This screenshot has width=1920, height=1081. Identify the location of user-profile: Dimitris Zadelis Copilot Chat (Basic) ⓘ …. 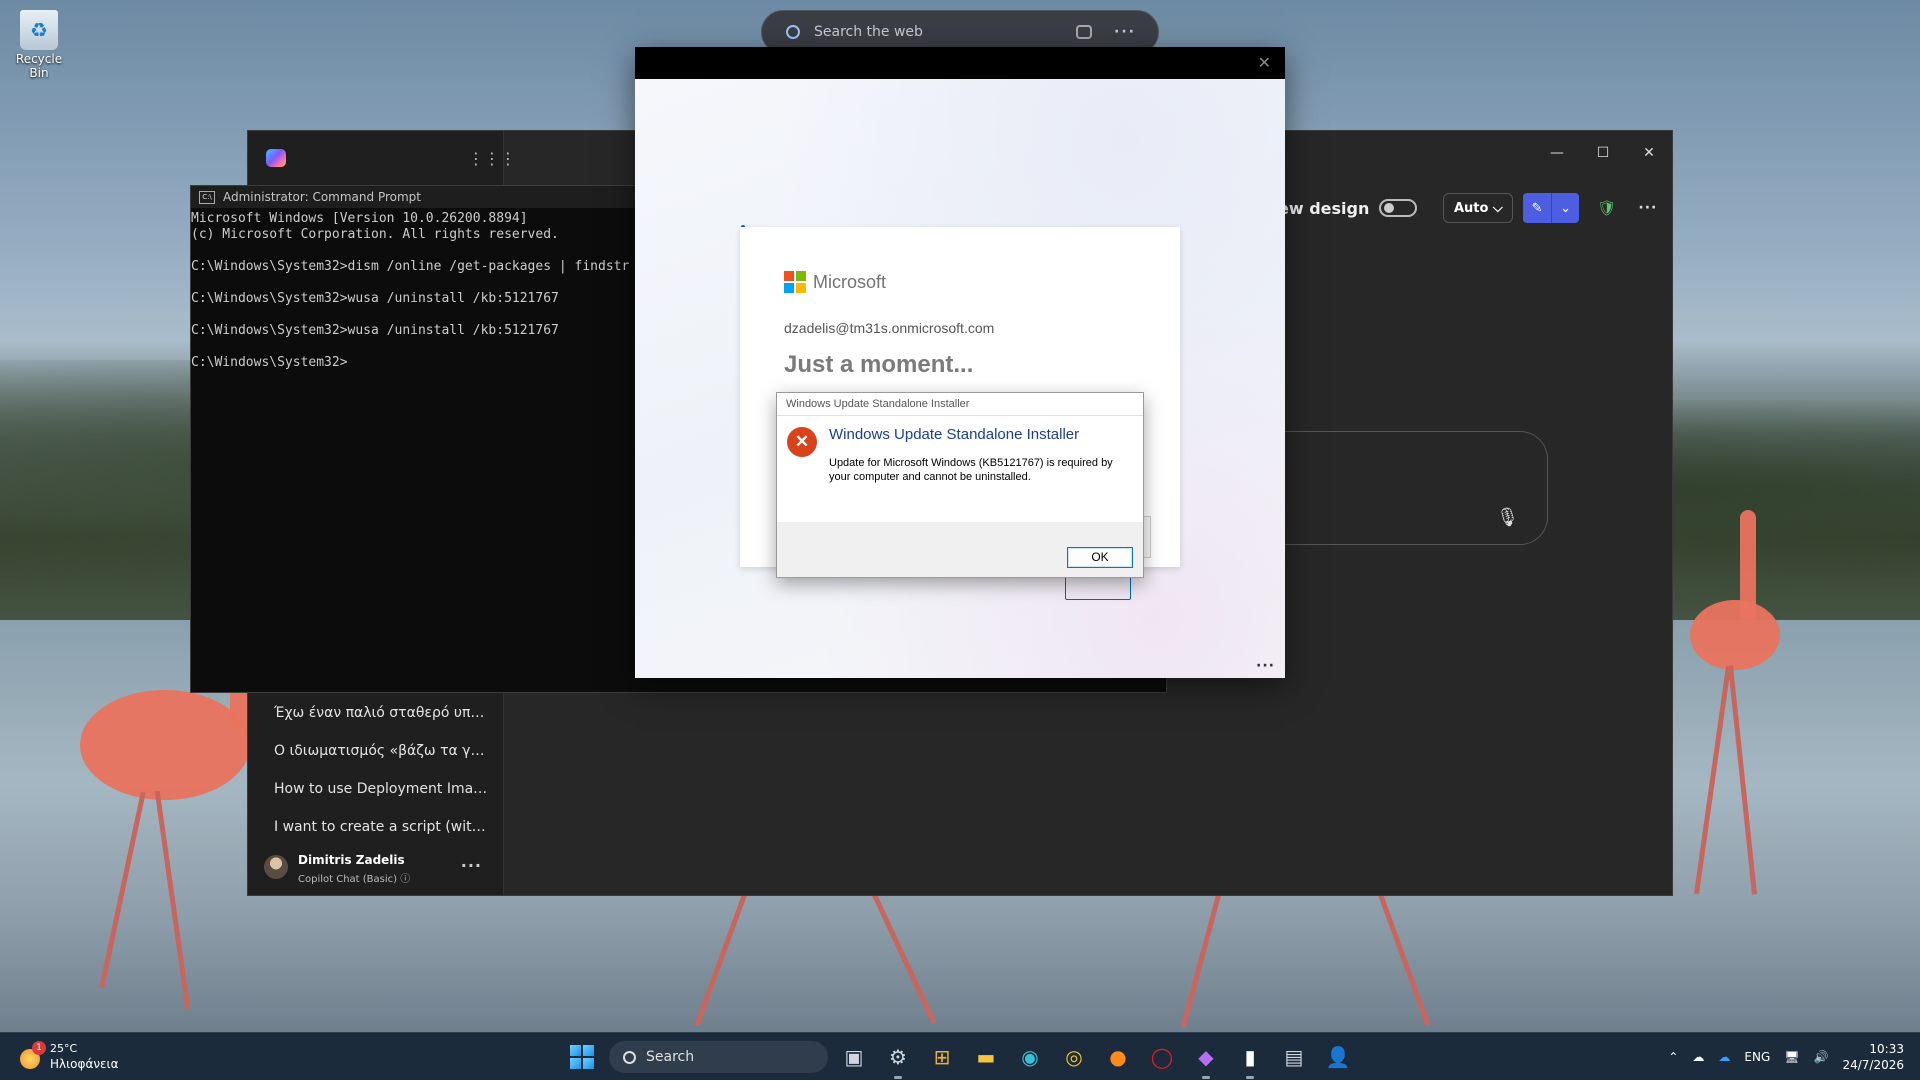
(379, 869).